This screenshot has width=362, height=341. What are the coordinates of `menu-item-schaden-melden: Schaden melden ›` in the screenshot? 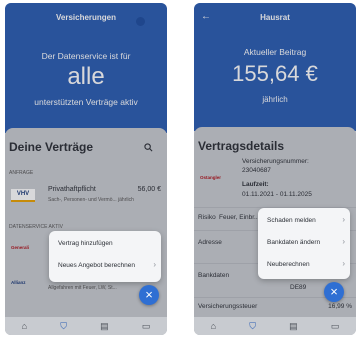 It's located at (304, 220).